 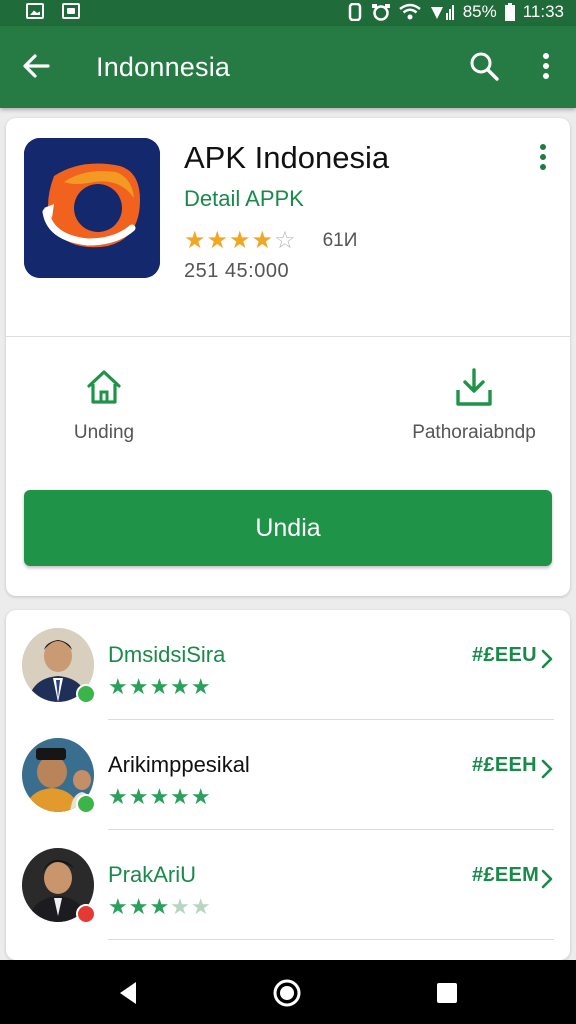 I want to click on nav-home-icon, so click(x=287, y=993).